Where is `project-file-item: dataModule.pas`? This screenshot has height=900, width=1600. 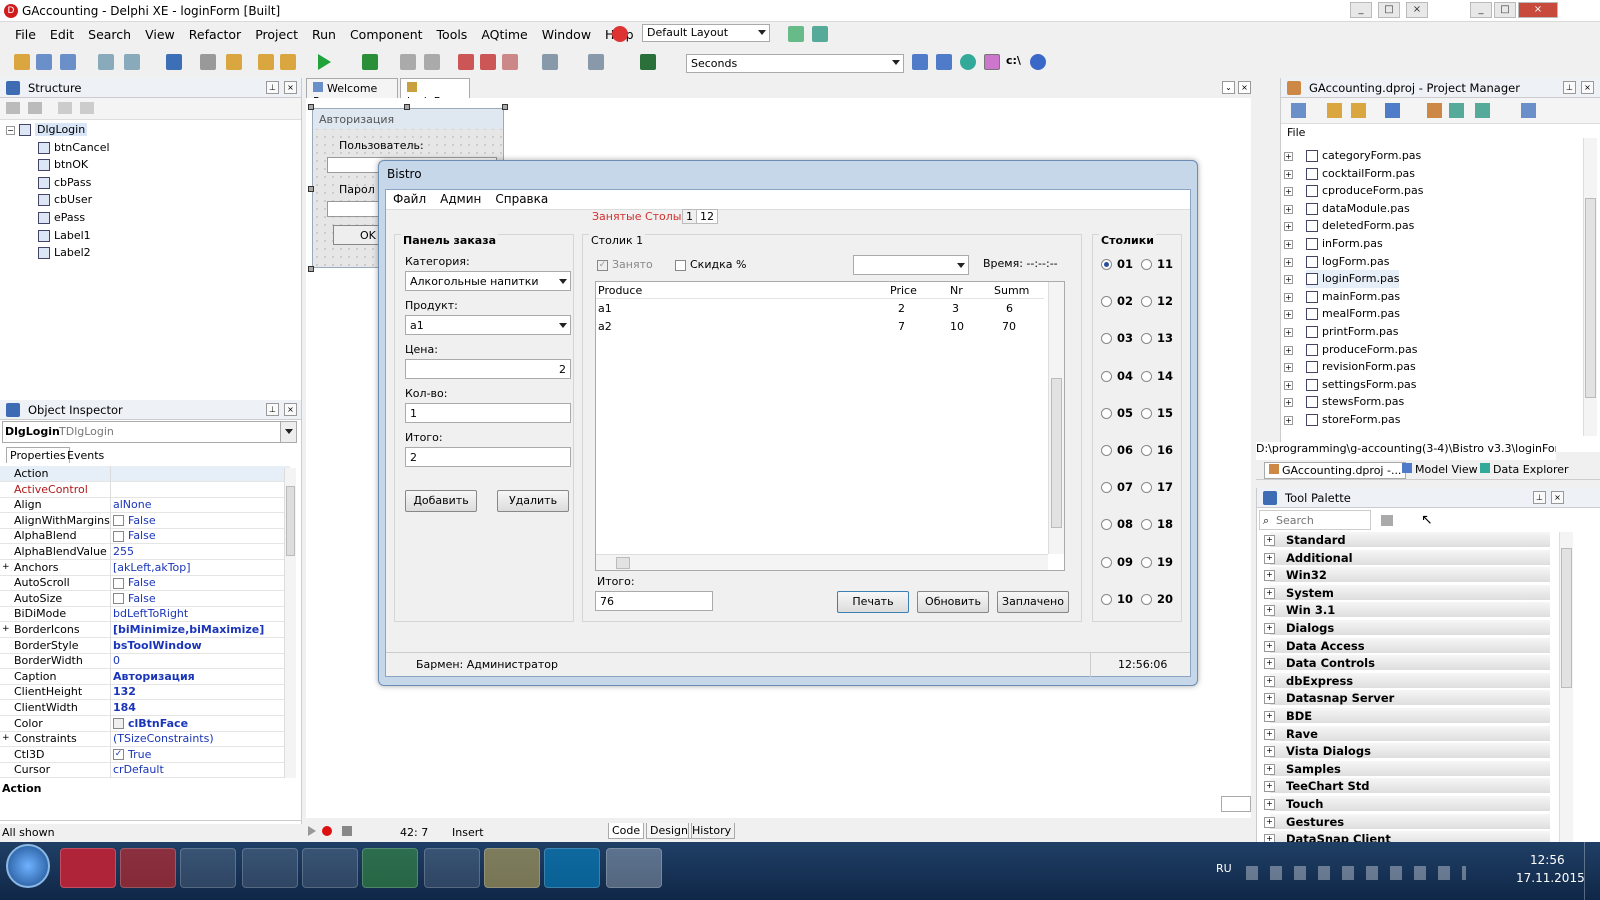
project-file-item: dataModule.pas is located at coordinates (1358, 209).